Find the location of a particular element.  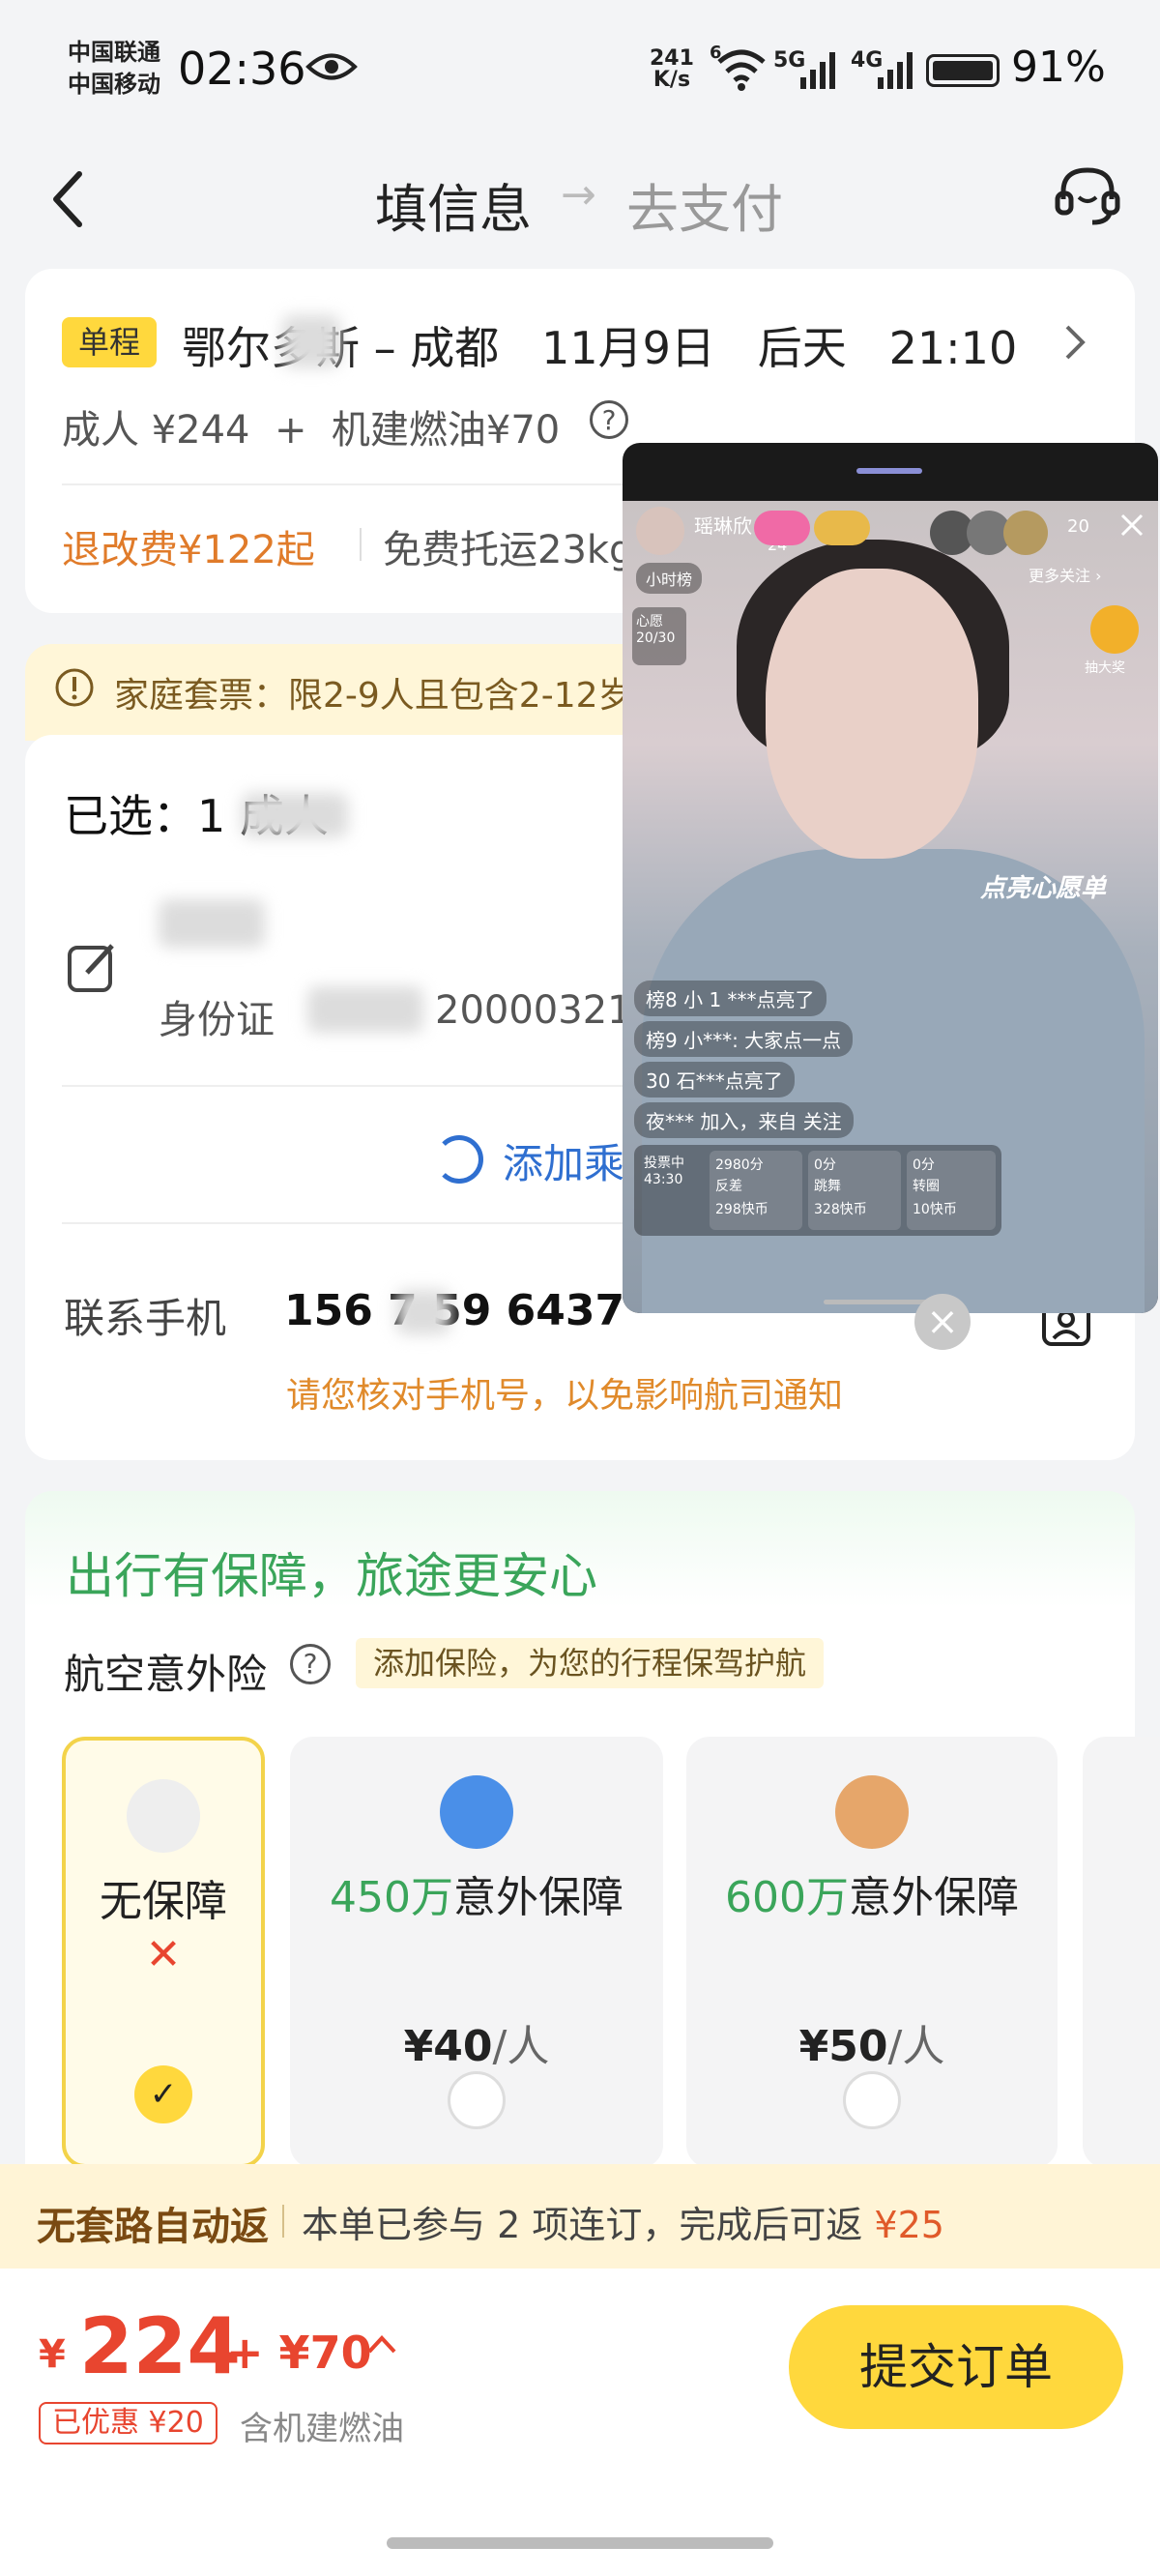

vote-name: 跳舞 is located at coordinates (827, 1186).